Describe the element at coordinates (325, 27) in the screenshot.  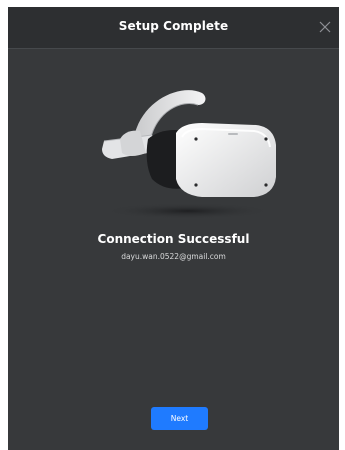
I see `close-icon` at that location.